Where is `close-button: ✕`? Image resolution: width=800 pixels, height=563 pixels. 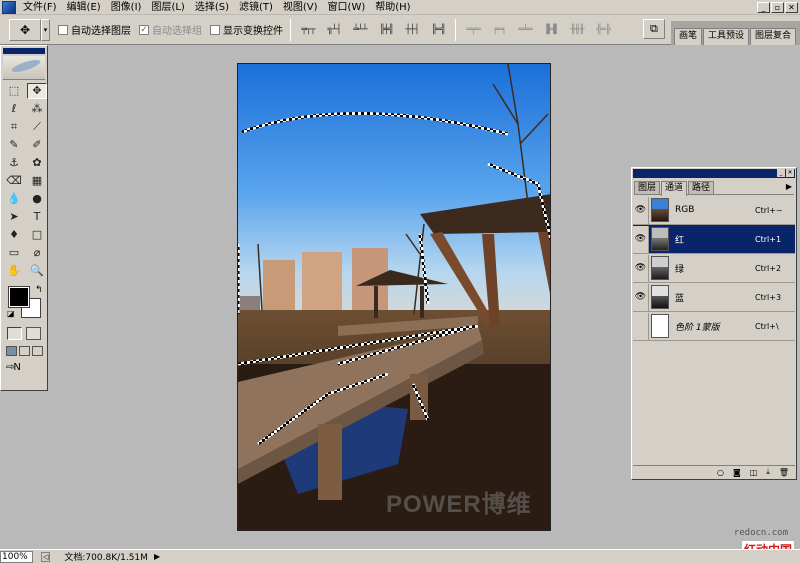
close-button: ✕ is located at coordinates (791, 7).